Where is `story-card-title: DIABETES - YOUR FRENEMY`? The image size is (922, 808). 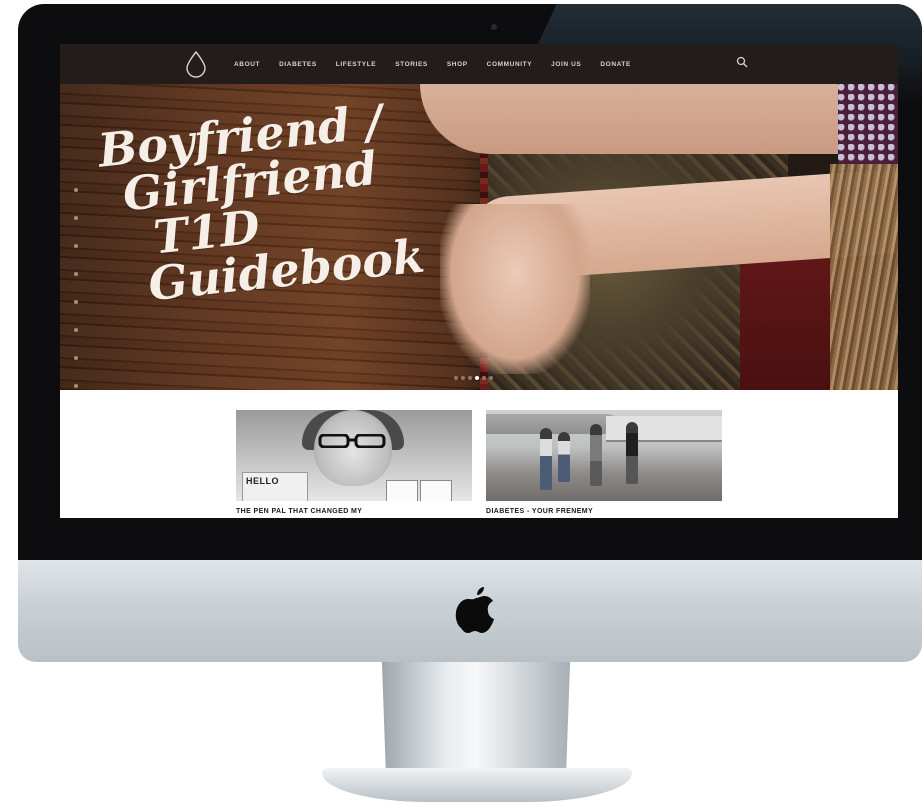
story-card-title: DIABETES - YOUR FRENEMY is located at coordinates (604, 511).